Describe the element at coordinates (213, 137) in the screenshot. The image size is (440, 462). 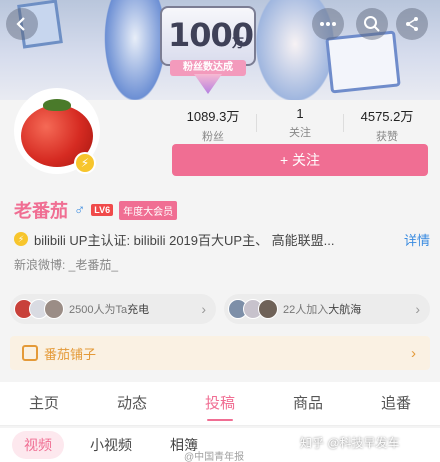
I see `stat-label: 粉丝` at that location.